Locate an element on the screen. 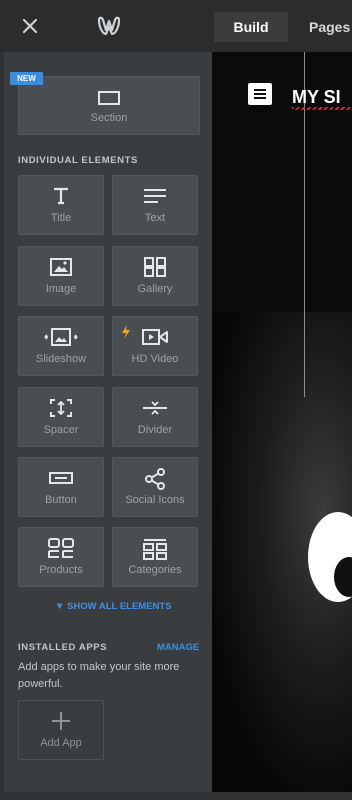 The height and width of the screenshot is (800, 352). section-label: Section is located at coordinates (109, 118).